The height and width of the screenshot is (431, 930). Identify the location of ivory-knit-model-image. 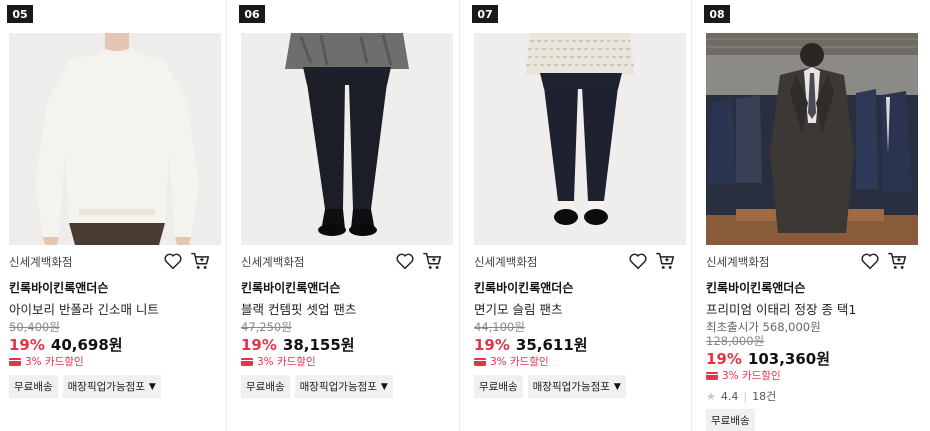
(115, 139).